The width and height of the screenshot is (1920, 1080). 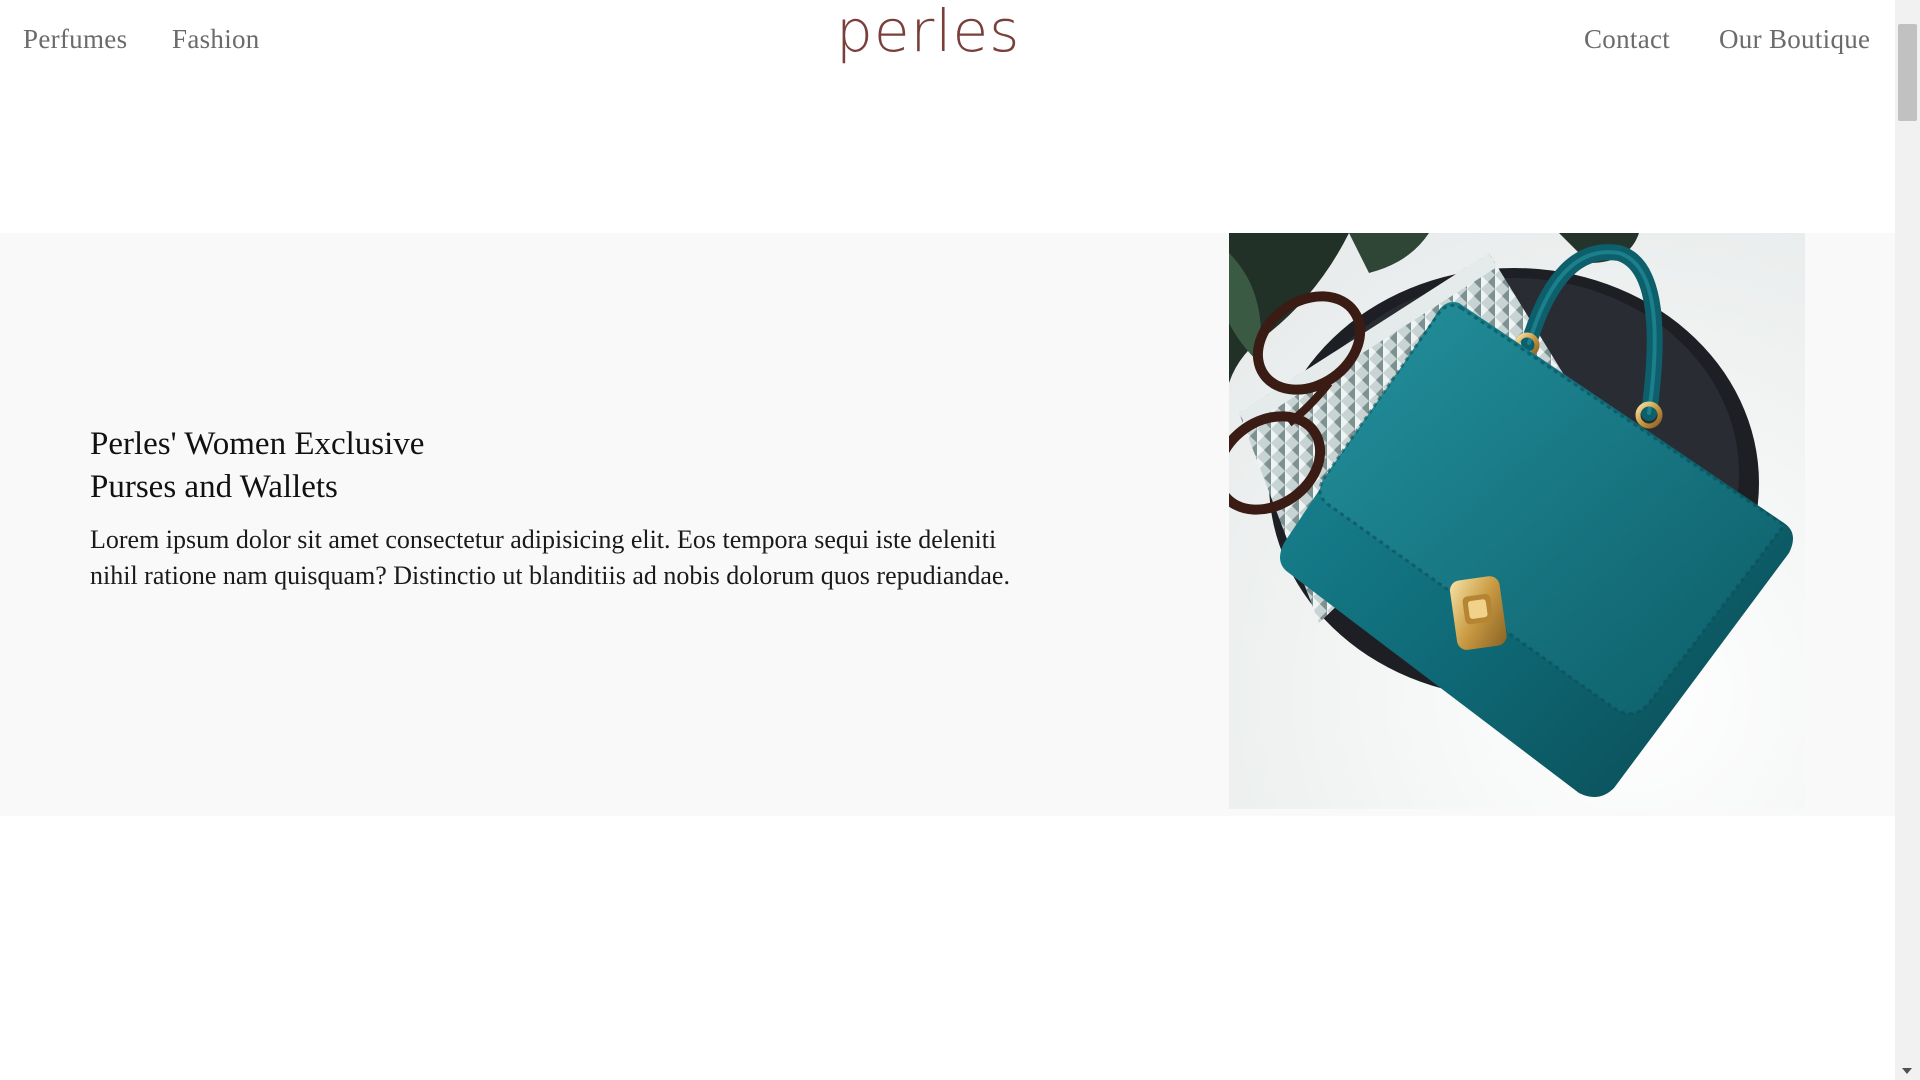 What do you see at coordinates (257, 444) in the screenshot?
I see `feature-heading-line1: Perles' Women Exclusive` at bounding box center [257, 444].